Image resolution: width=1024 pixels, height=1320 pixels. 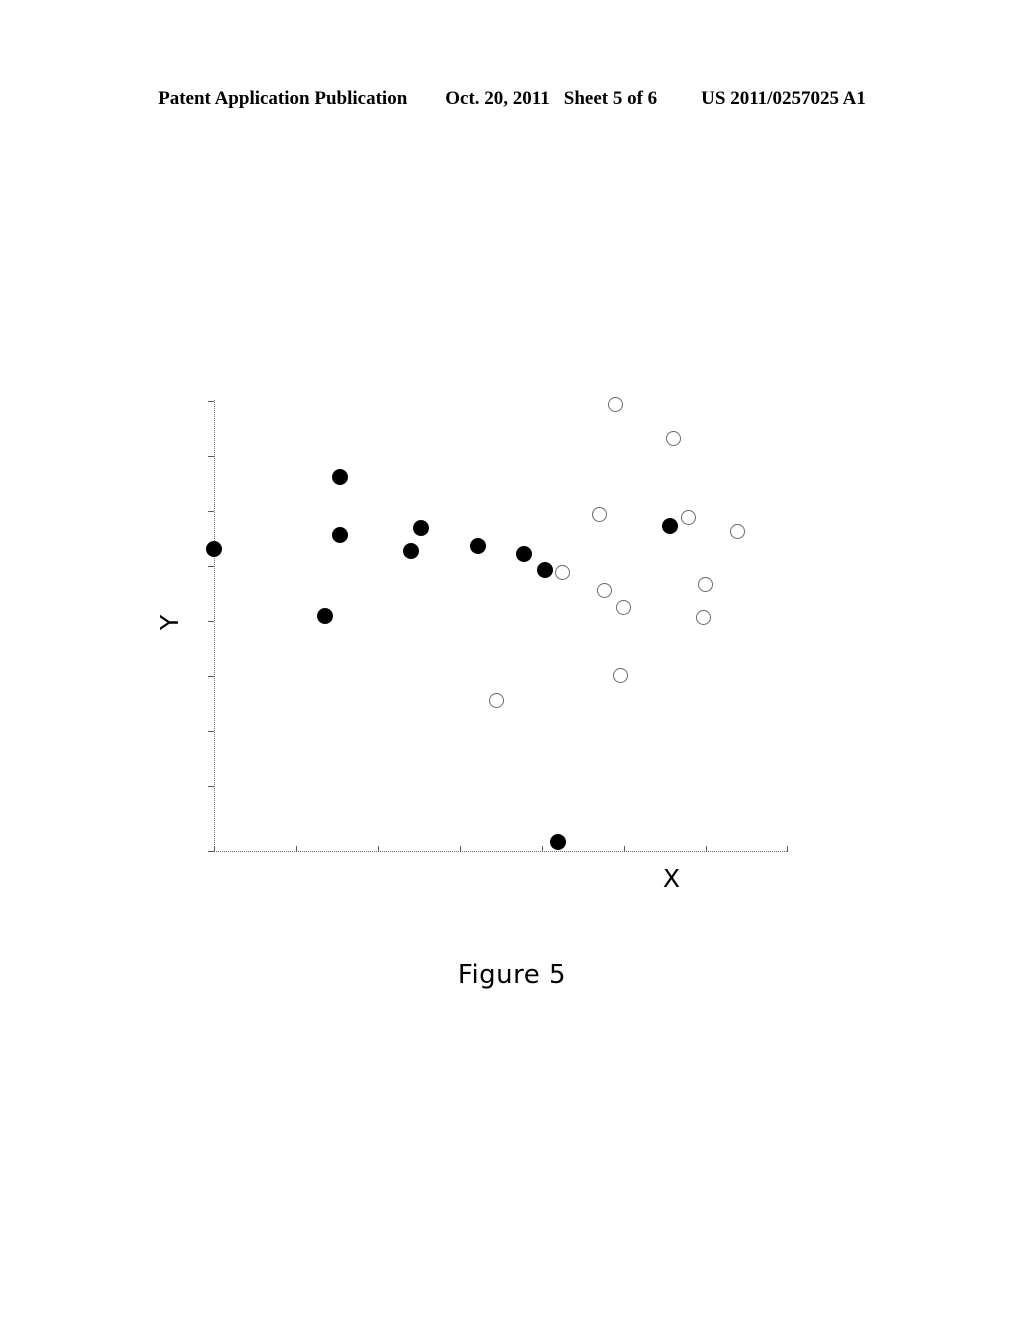 I want to click on y-axis-line, so click(x=214, y=625).